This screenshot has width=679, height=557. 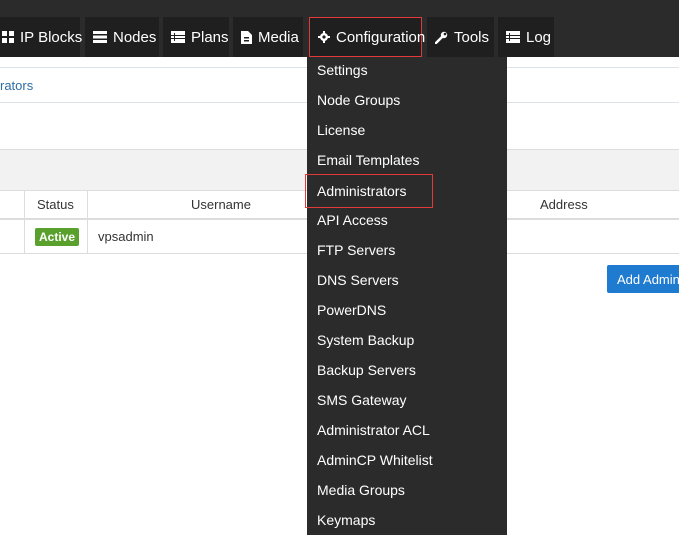 What do you see at coordinates (407, 340) in the screenshot?
I see `menu-item-system-backup: System Backup` at bounding box center [407, 340].